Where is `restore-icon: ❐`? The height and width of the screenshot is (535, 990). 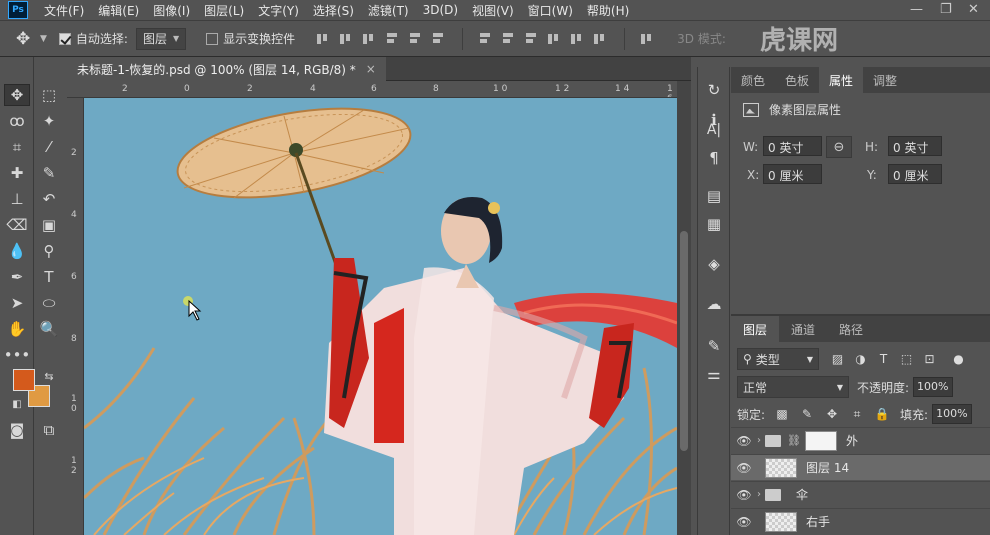
restore-icon: ❐ is located at coordinates (946, 9).